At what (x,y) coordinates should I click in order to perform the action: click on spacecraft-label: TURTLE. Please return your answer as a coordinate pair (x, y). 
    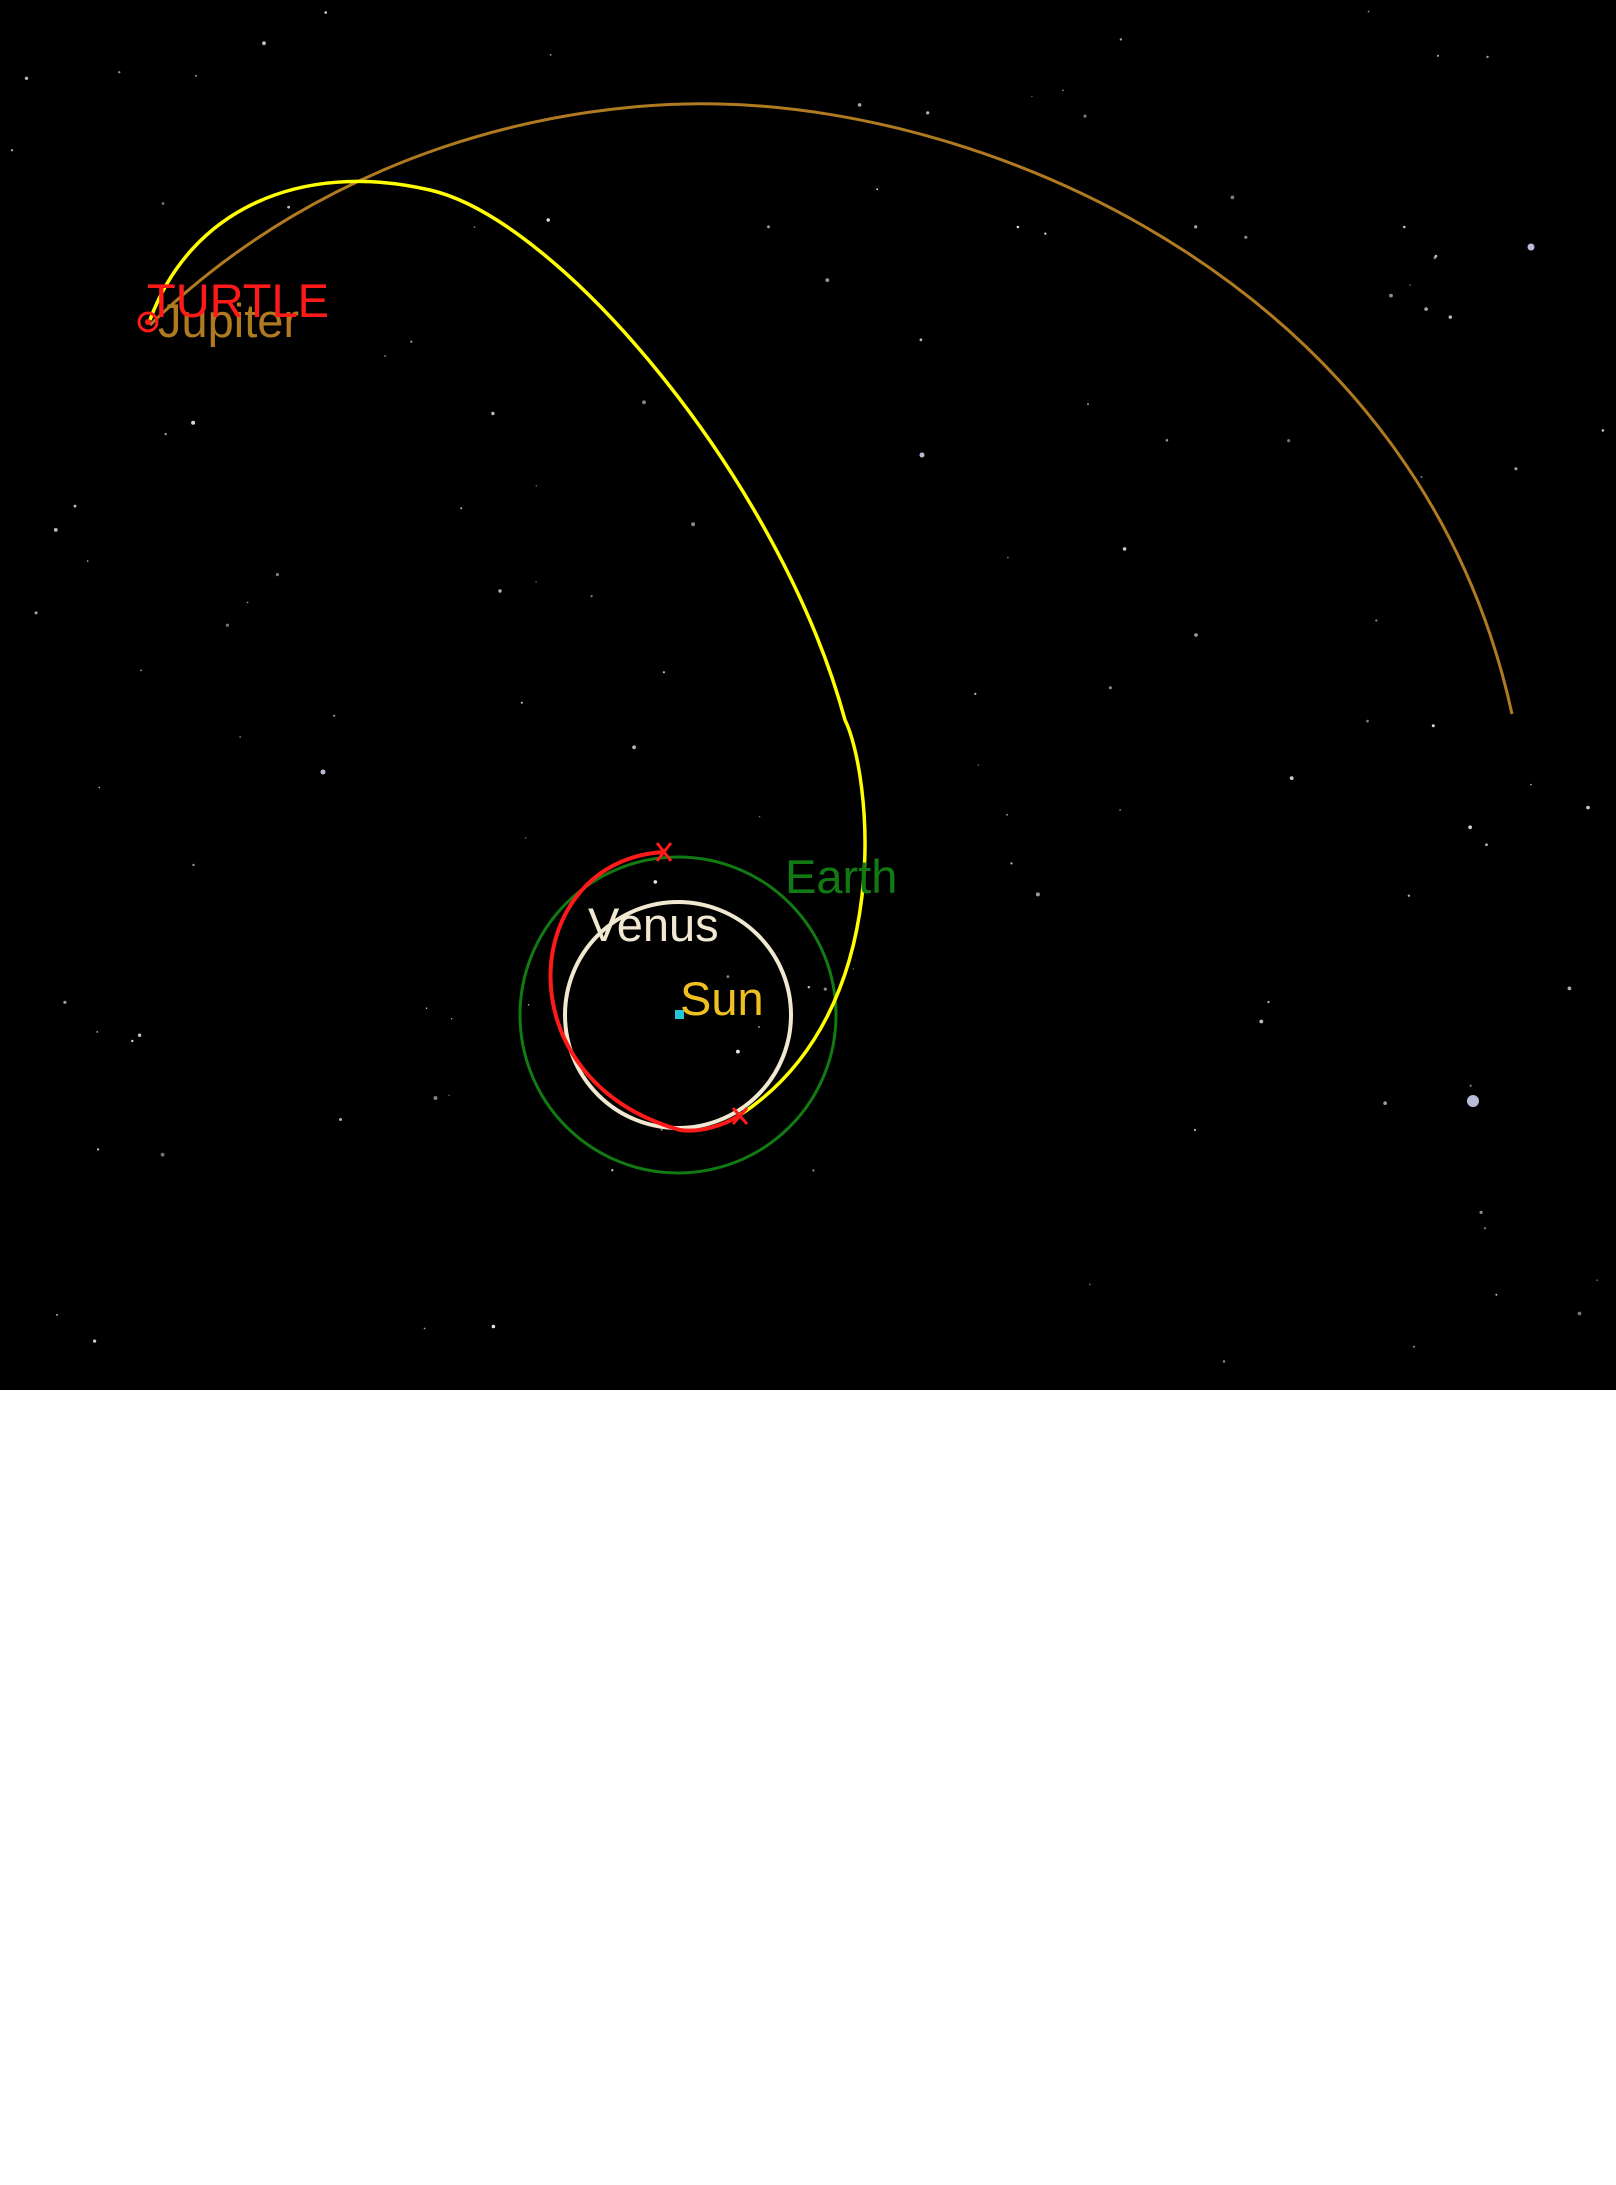
    Looking at the image, I should click on (238, 300).